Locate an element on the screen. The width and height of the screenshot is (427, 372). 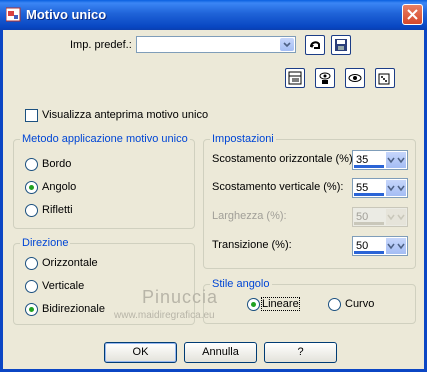
radio-orizzontale is located at coordinates (31, 263).